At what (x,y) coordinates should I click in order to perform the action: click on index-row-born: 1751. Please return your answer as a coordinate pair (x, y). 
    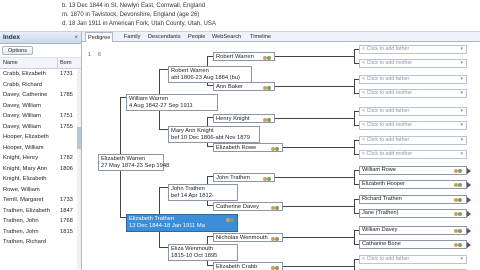
    Looking at the image, I should click on (66, 116).